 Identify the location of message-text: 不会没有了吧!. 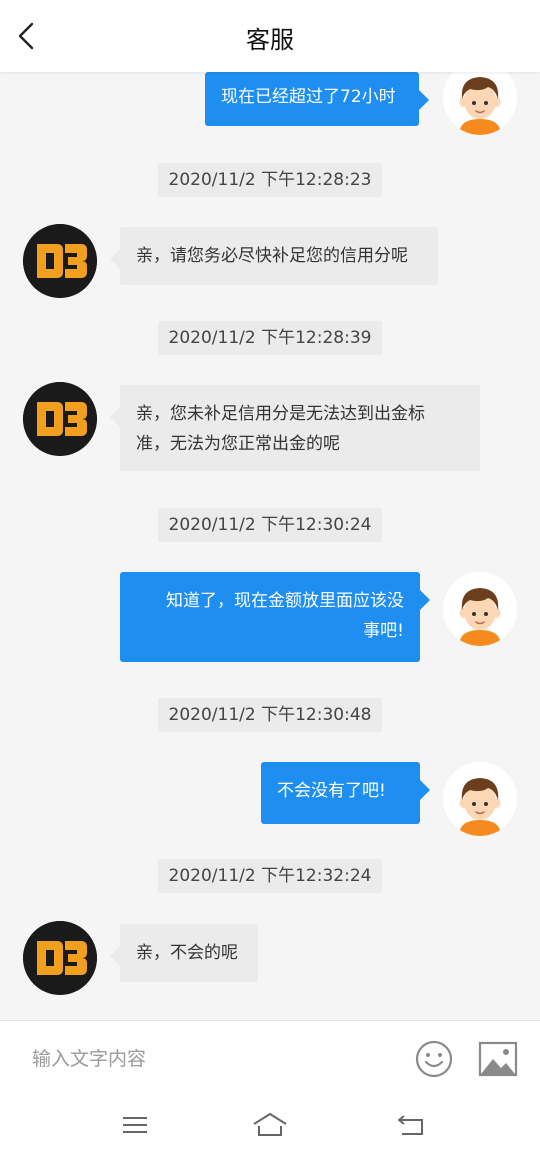
(331, 791).